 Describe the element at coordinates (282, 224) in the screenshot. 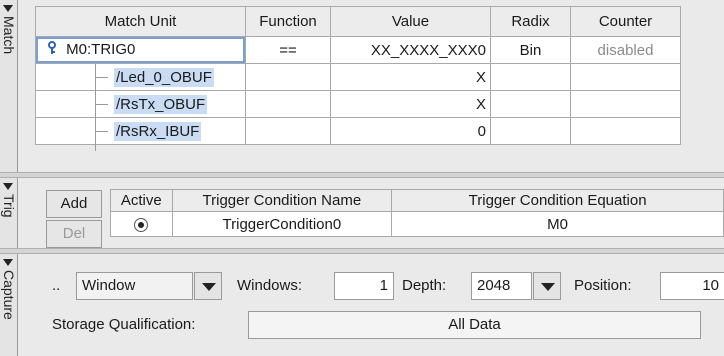

I see `condition-name-cell: TriggerCondition0` at that location.